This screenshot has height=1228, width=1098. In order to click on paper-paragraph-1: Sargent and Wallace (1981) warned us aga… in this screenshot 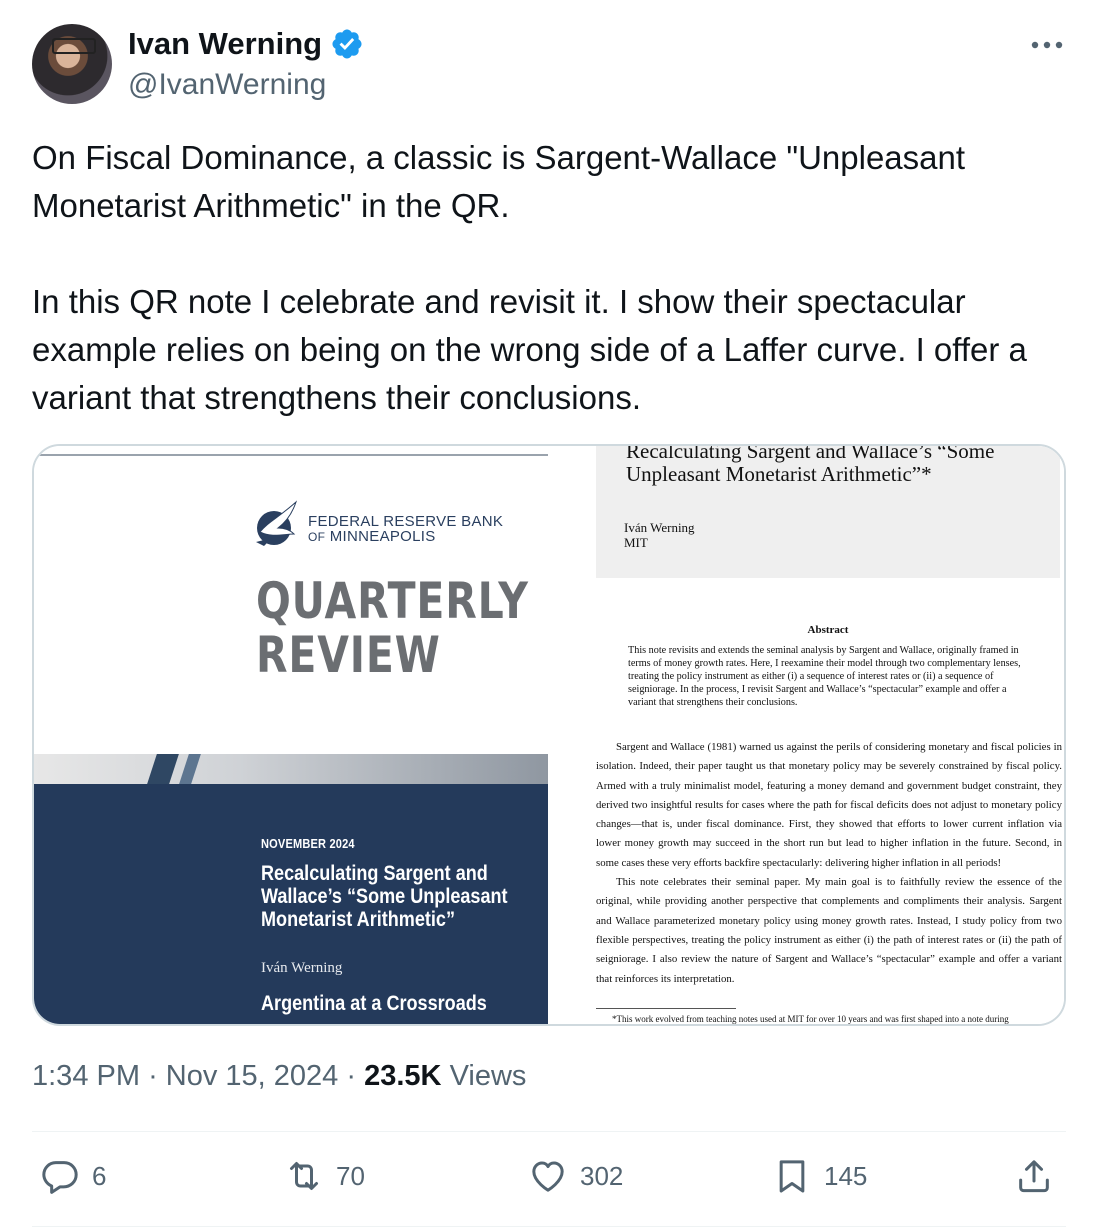, I will do `click(829, 805)`.